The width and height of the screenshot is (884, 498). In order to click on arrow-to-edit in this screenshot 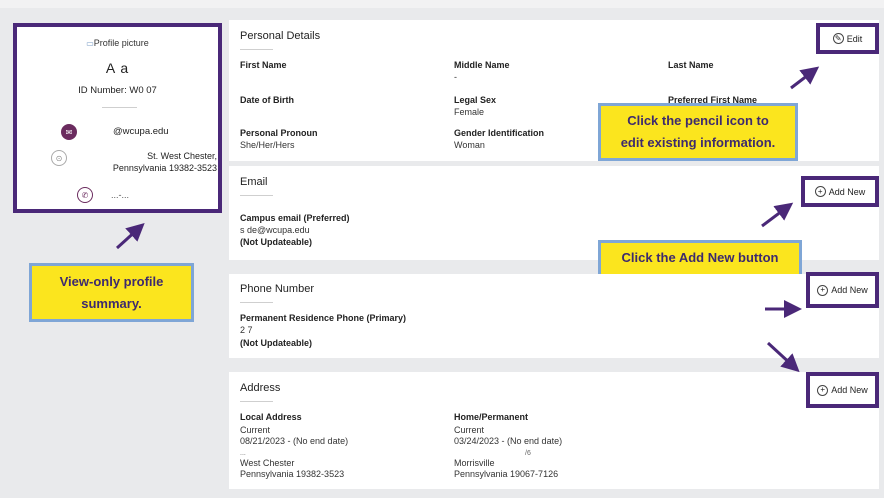, I will do `click(805, 78)`.